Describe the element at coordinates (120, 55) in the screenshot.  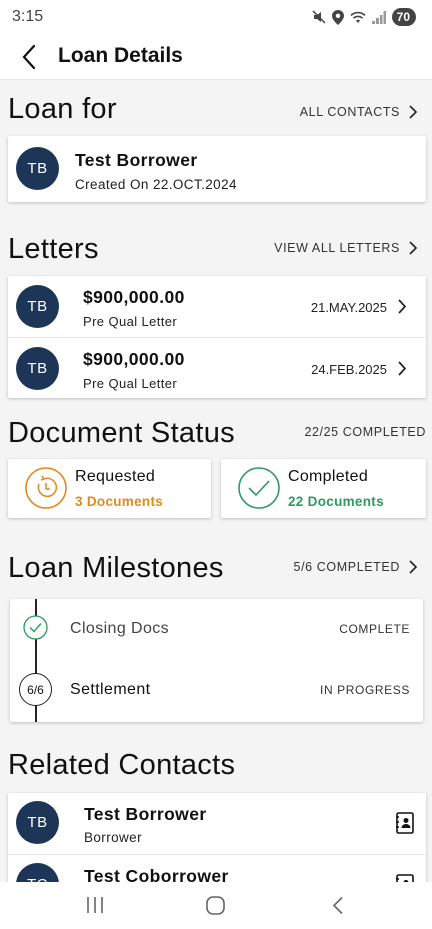
I see `page-title: Loan Details` at that location.